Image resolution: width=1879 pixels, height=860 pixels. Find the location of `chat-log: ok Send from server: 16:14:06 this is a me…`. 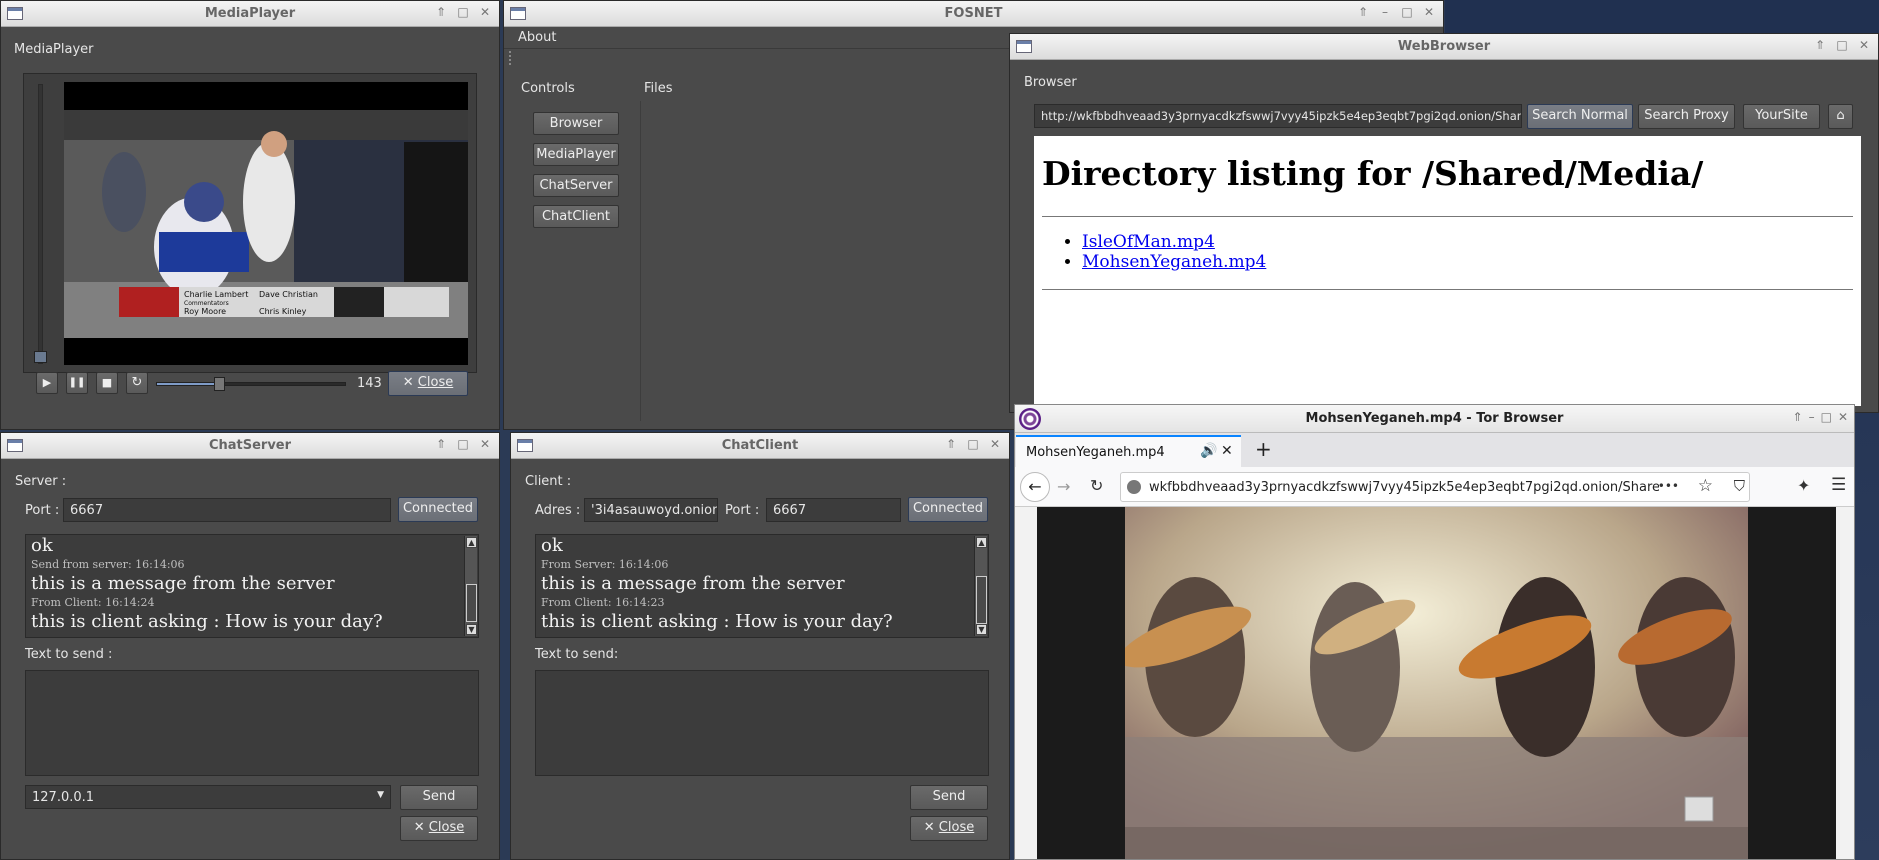

chat-log: ok Send from server: 16:14:06 this is a me… is located at coordinates (252, 586).